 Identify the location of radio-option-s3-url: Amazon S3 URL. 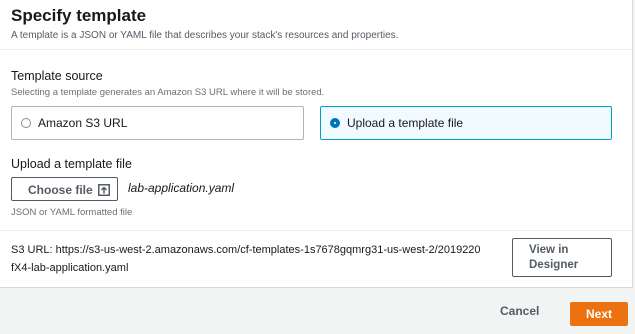
(157, 123).